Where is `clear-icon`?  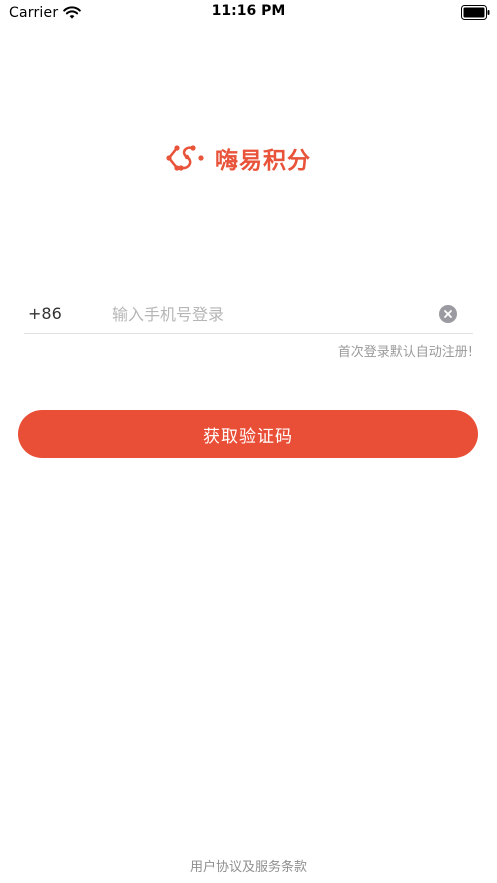 clear-icon is located at coordinates (448, 314).